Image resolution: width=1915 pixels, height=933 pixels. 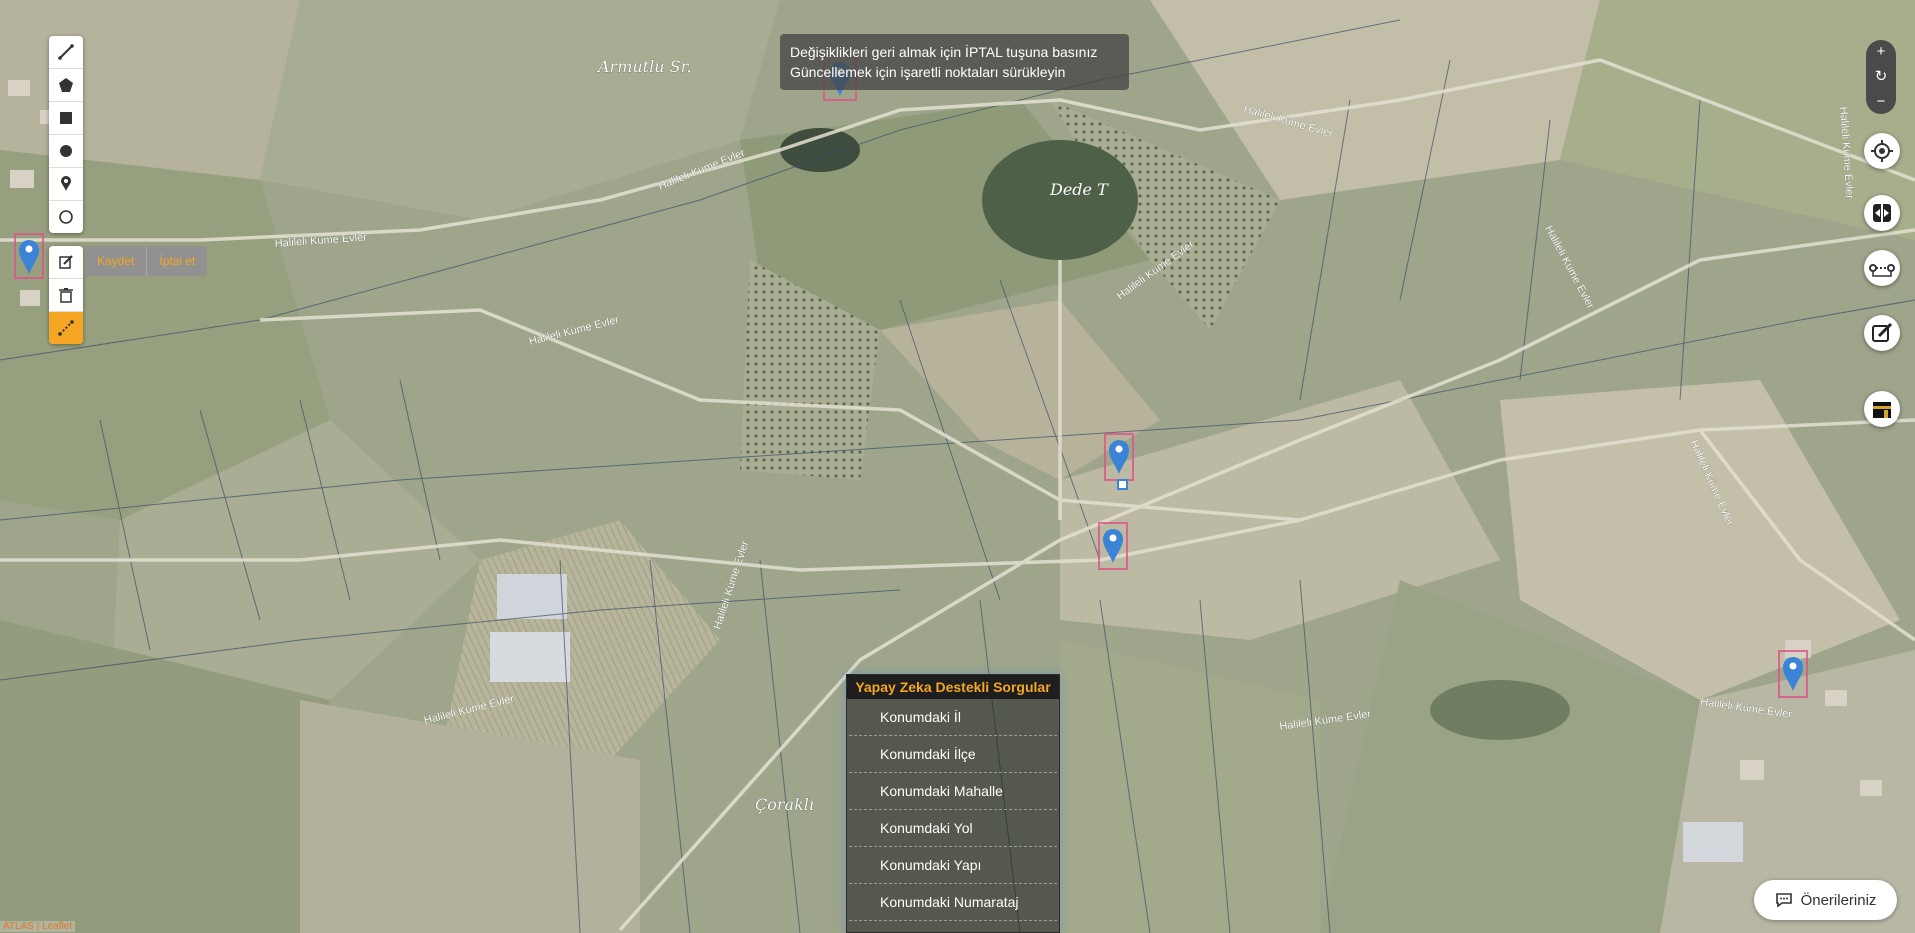 I want to click on measure-icon, so click(x=1882, y=270).